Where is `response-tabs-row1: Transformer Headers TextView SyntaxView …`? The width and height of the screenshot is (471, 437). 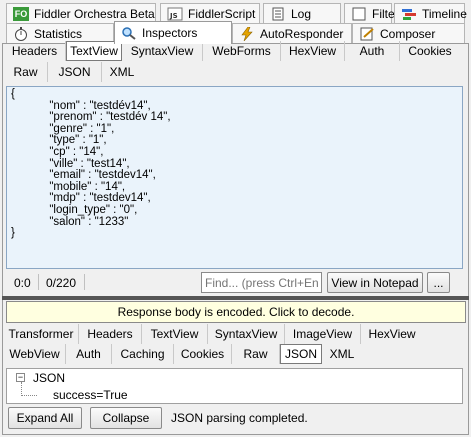
response-tabs-row1: Transformer Headers TextView SyntaxView … is located at coordinates (213, 334).